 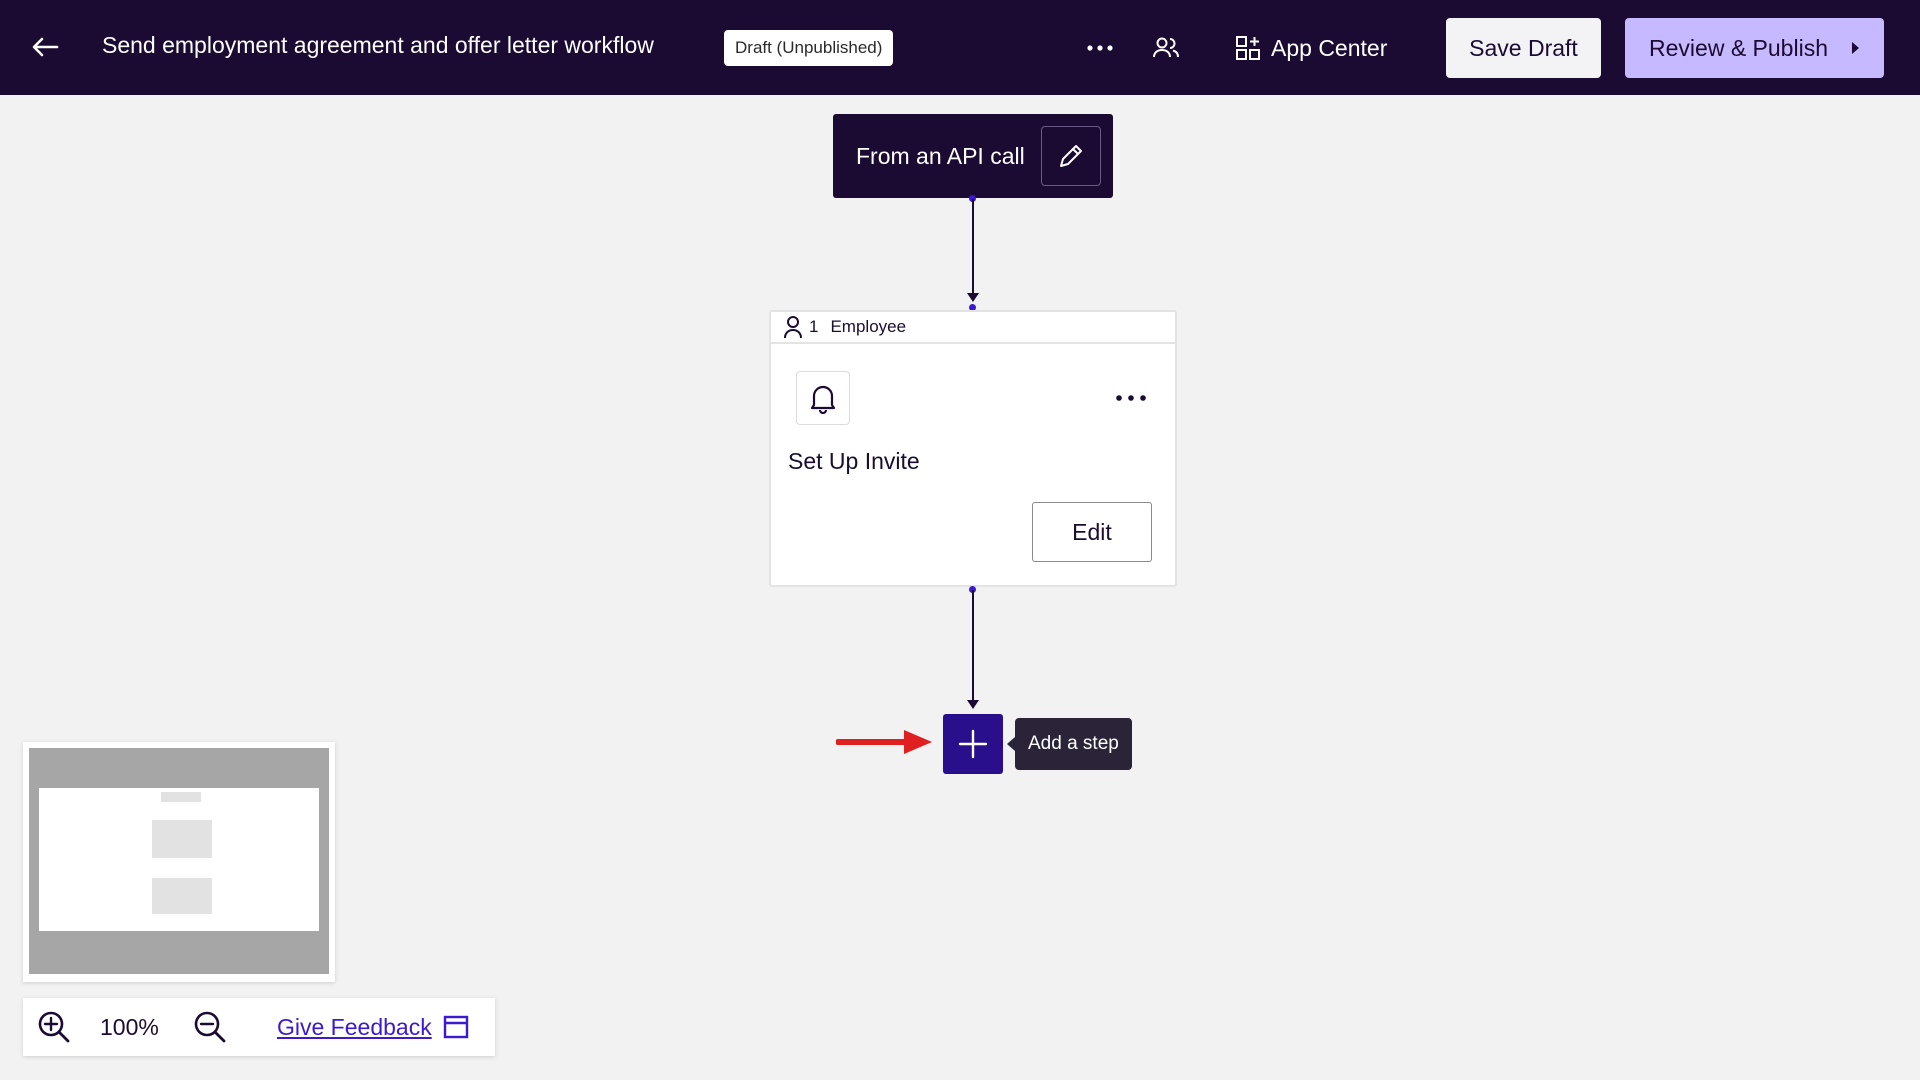 I want to click on person-icon, so click(x=793, y=327).